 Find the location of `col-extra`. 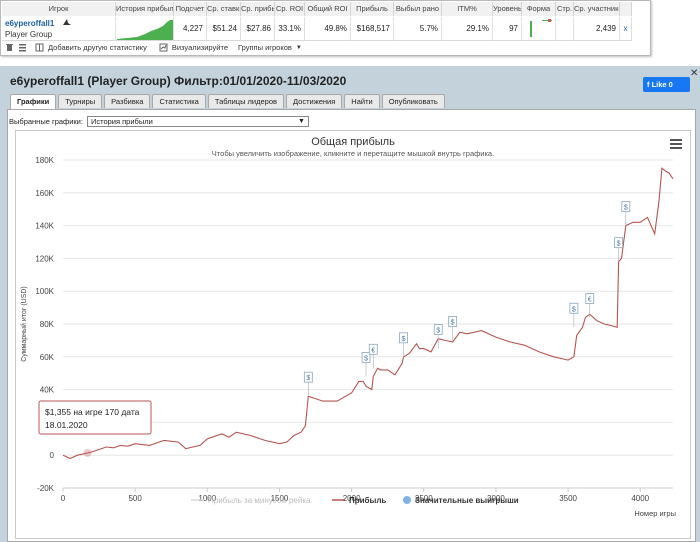

col-extra is located at coordinates (626, 9).